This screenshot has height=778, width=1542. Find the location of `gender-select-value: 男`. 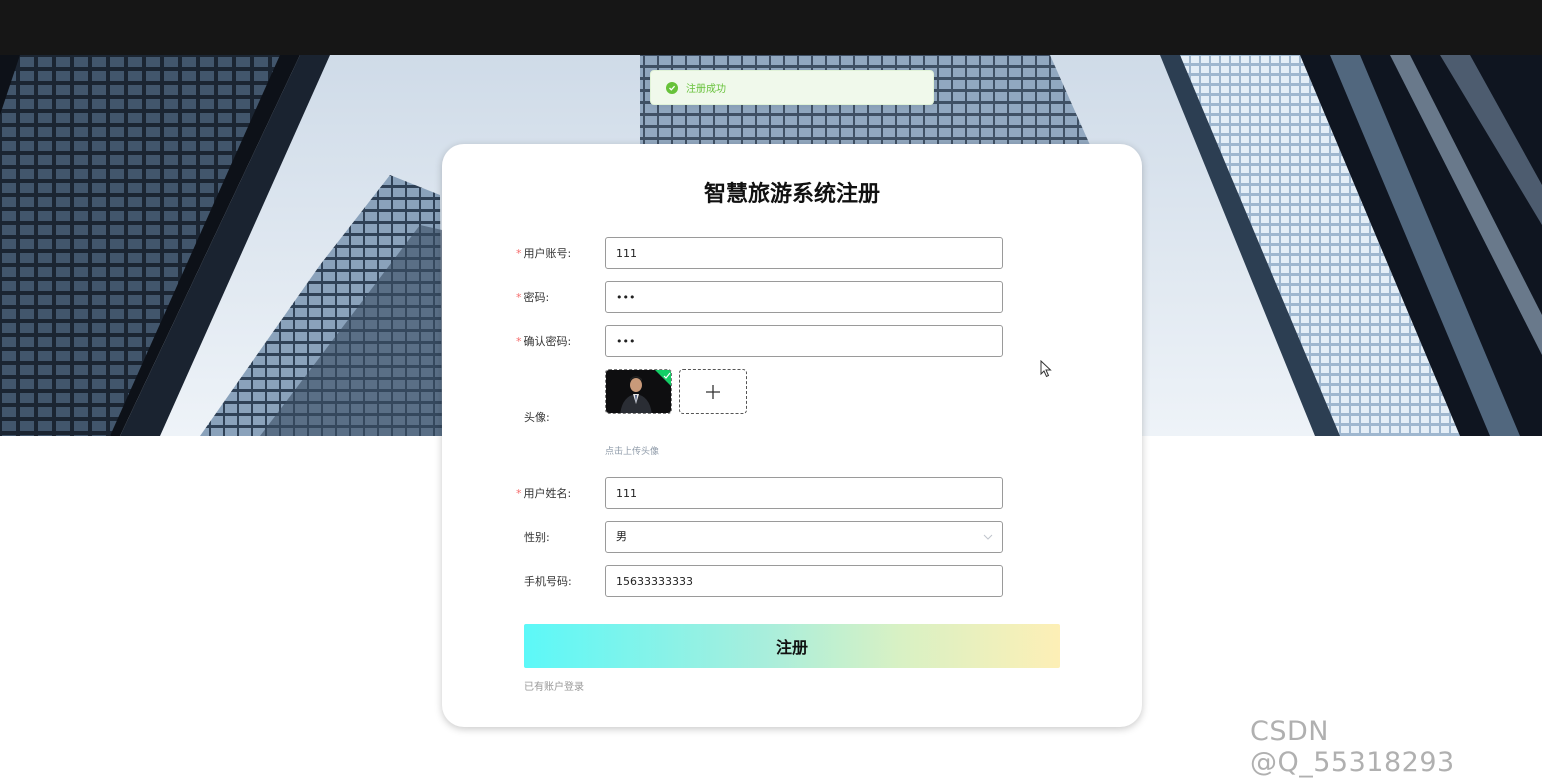

gender-select-value: 男 is located at coordinates (621, 536).